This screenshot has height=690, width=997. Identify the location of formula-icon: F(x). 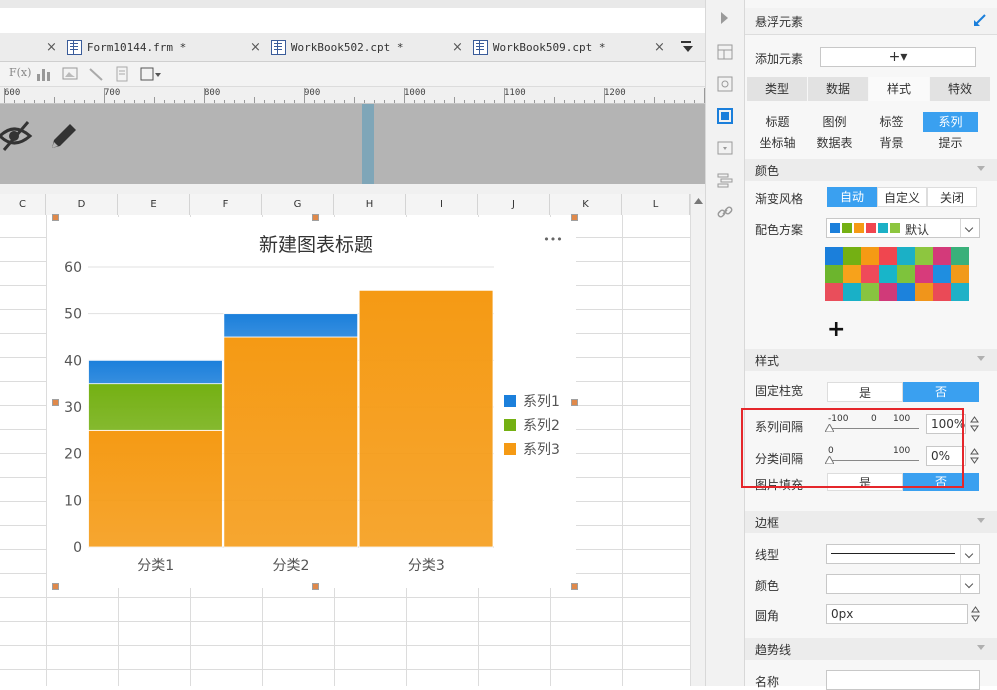
(20, 74).